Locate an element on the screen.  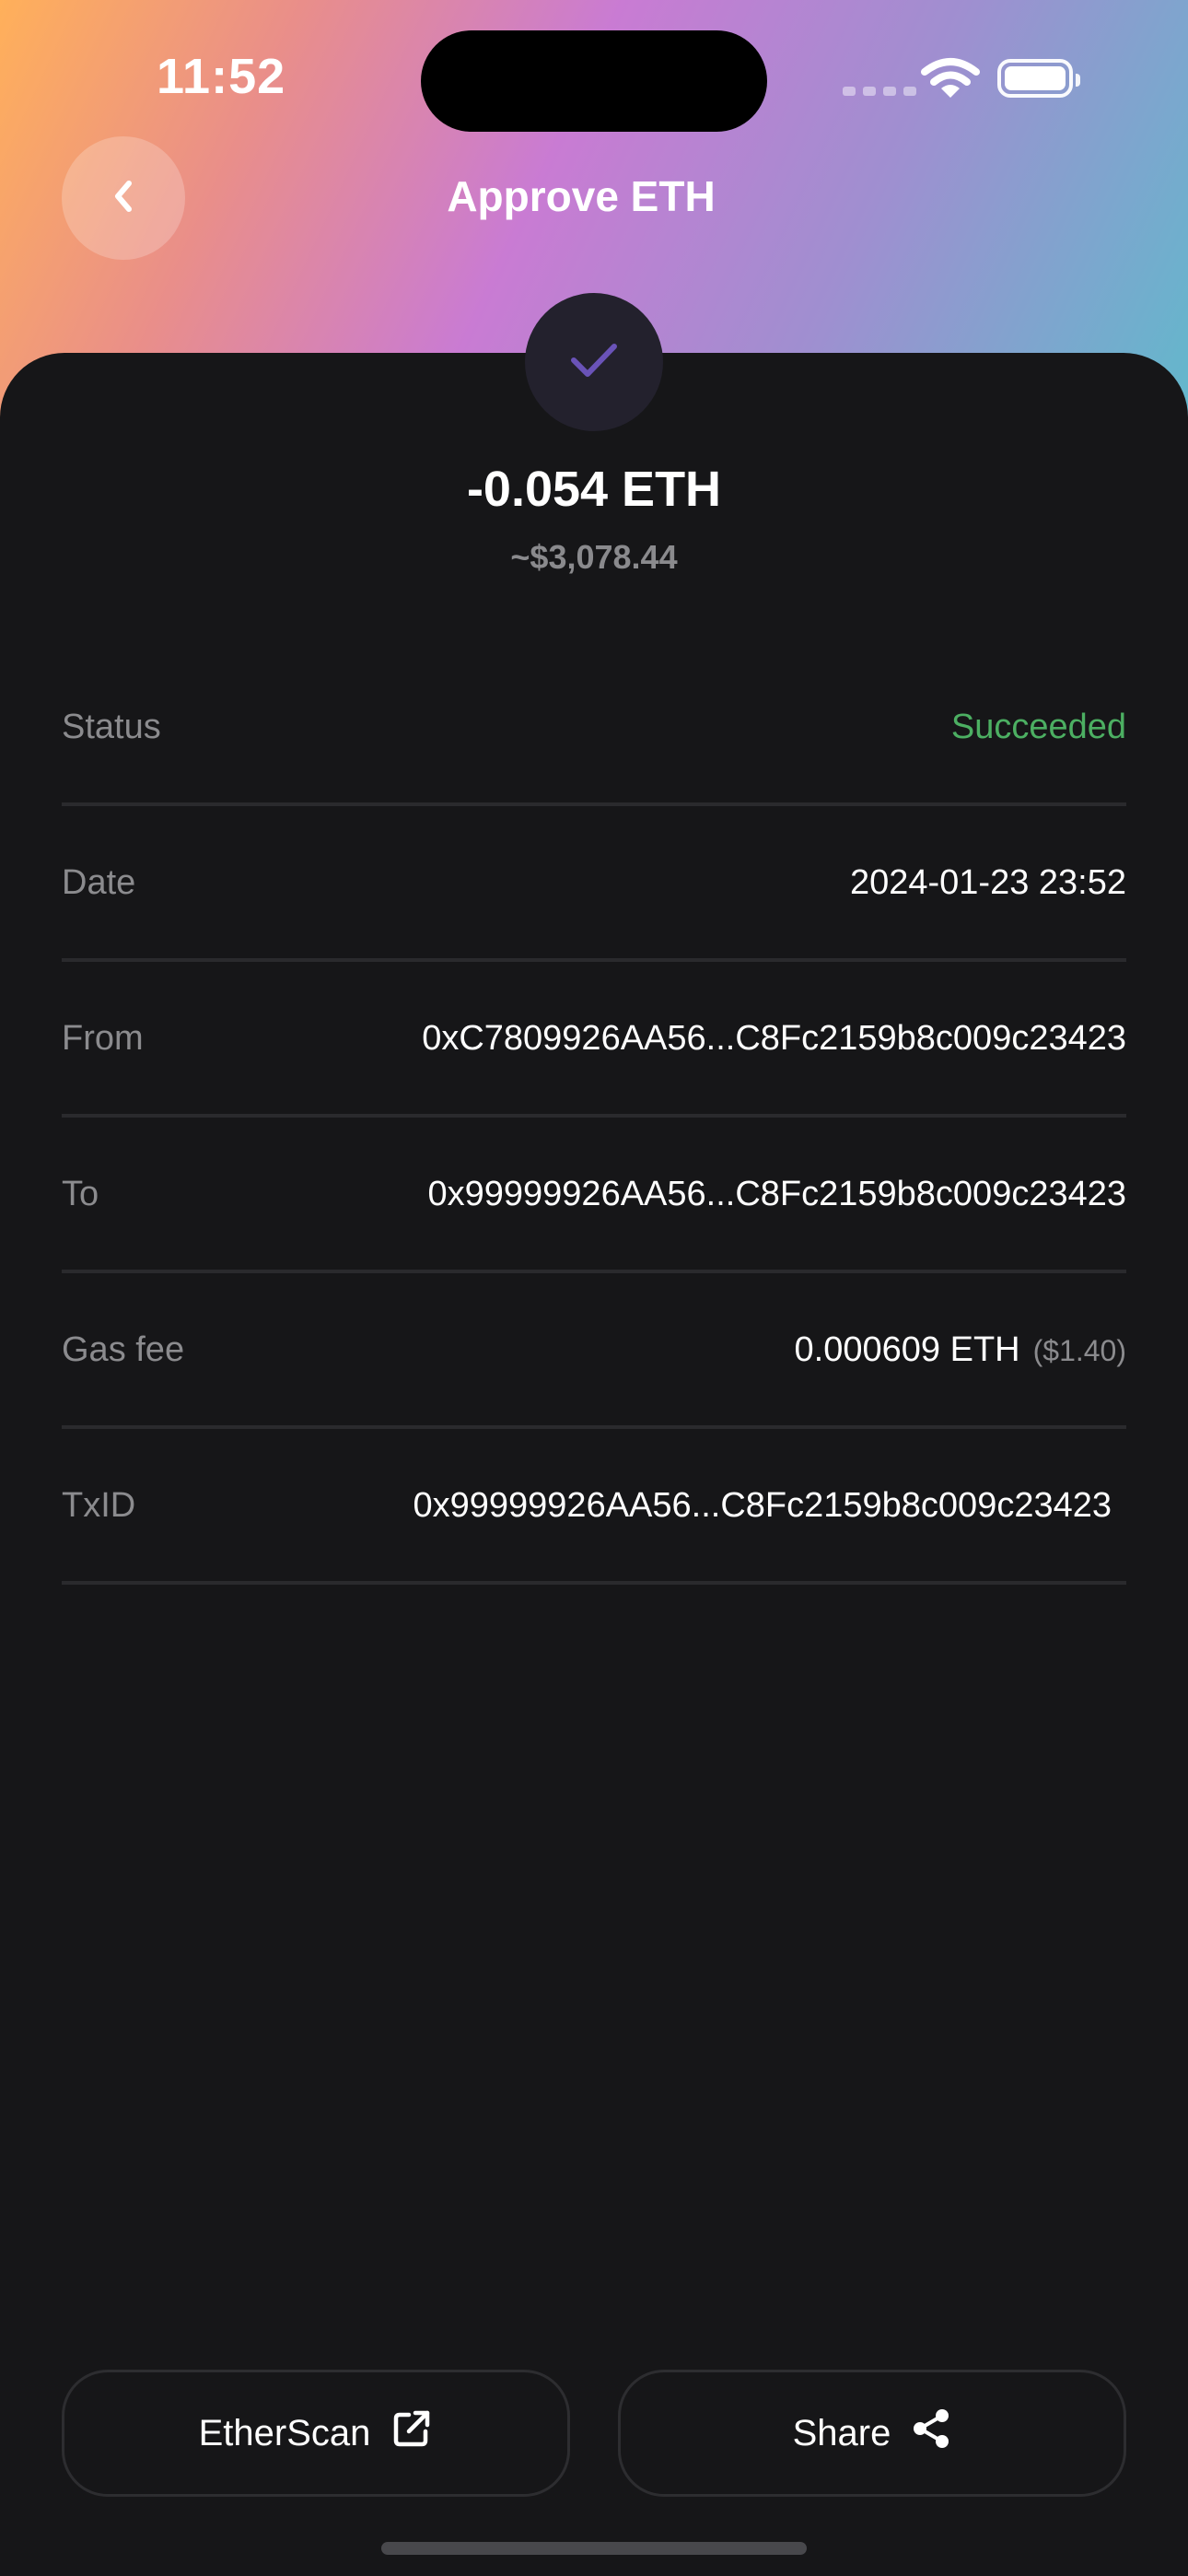
date-value: 2024-01-23 23:52 is located at coordinates (987, 882).